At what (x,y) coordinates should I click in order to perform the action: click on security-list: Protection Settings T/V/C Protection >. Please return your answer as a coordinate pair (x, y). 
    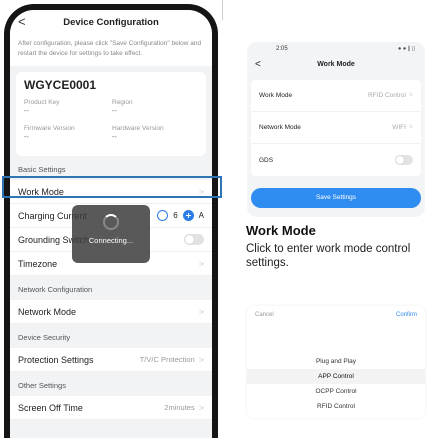
    Looking at the image, I should click on (111, 360).